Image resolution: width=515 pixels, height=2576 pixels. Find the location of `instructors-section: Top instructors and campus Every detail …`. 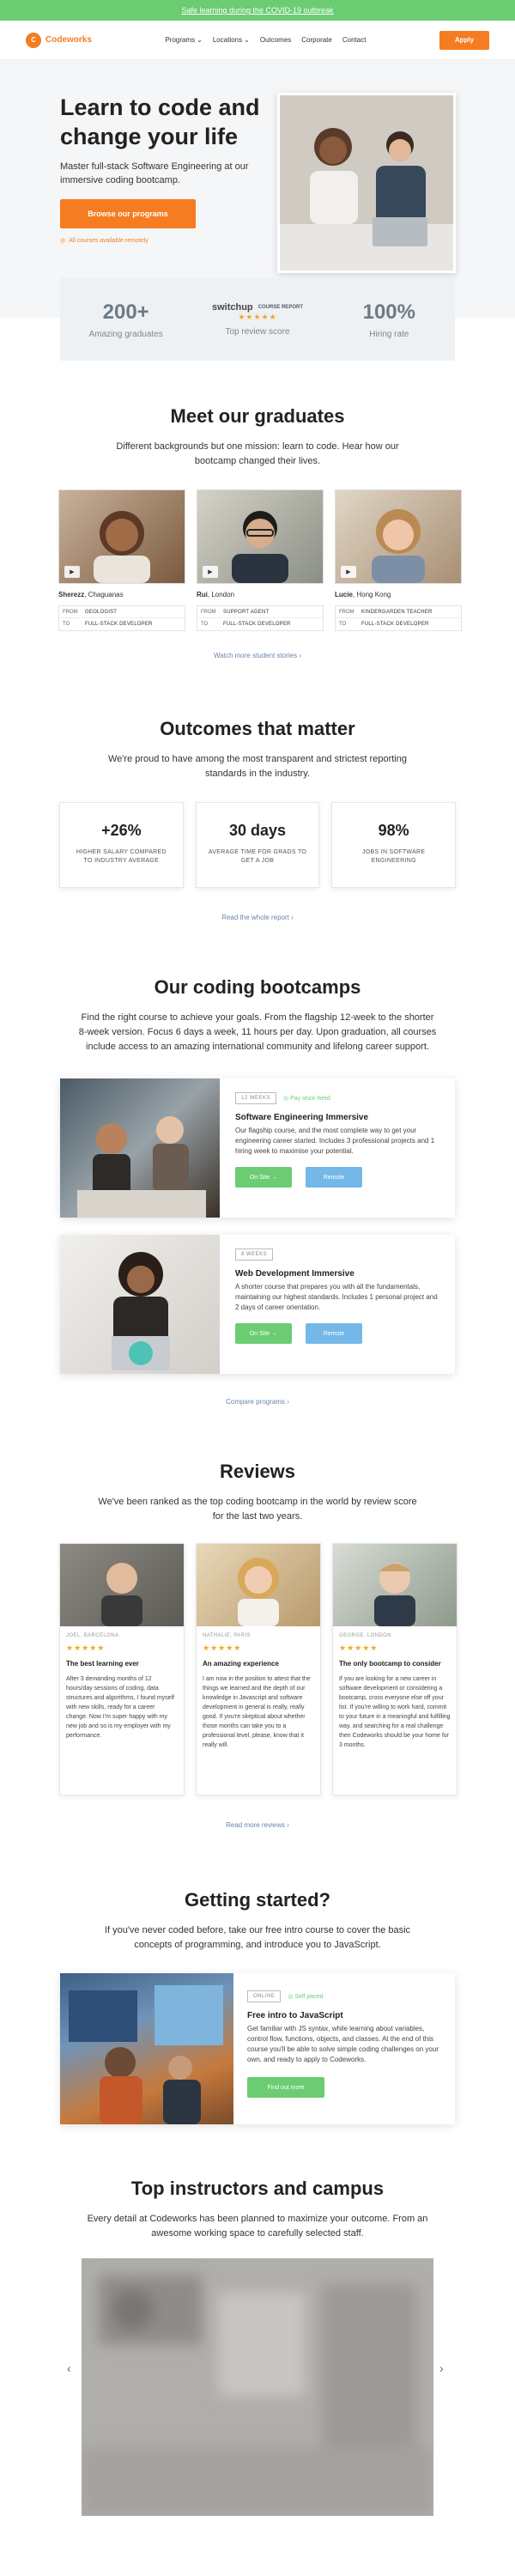

instructors-section: Top instructors and campus Every detail … is located at coordinates (257, 2347).